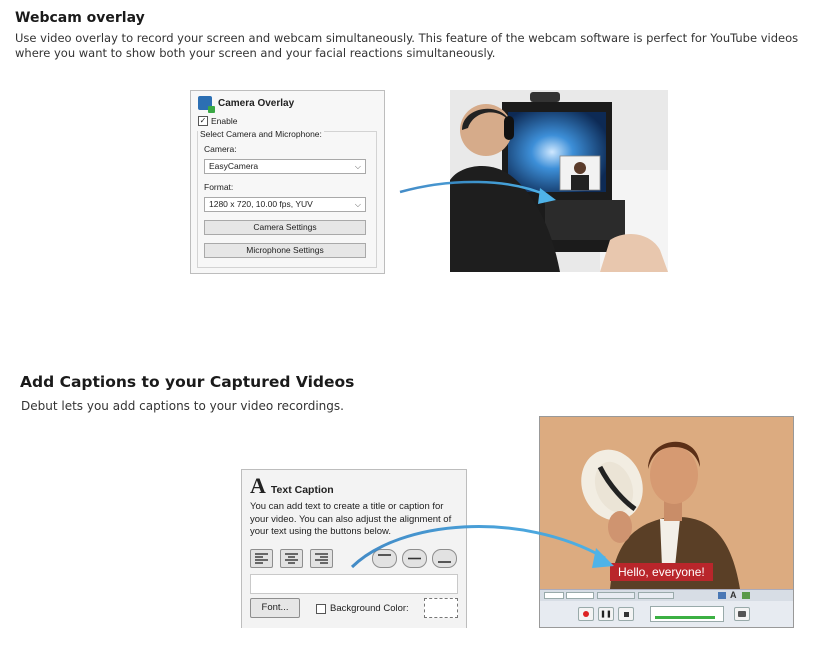  What do you see at coordinates (261, 134) in the screenshot?
I see `group-label: Select Camera and Microphone:` at bounding box center [261, 134].